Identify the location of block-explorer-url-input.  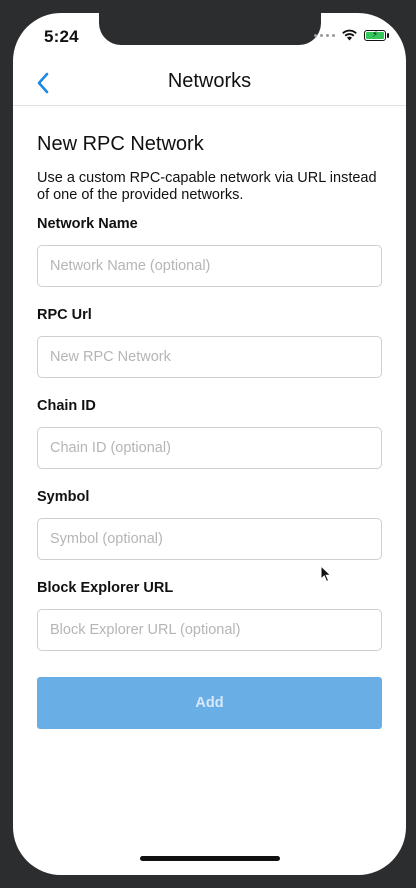
(209, 630).